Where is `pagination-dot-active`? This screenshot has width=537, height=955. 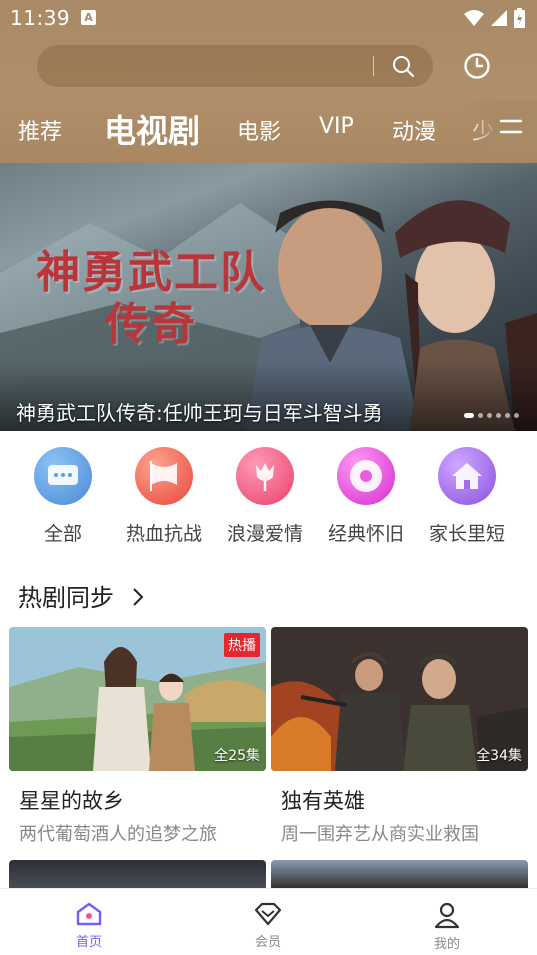
pagination-dot-active is located at coordinates (469, 415).